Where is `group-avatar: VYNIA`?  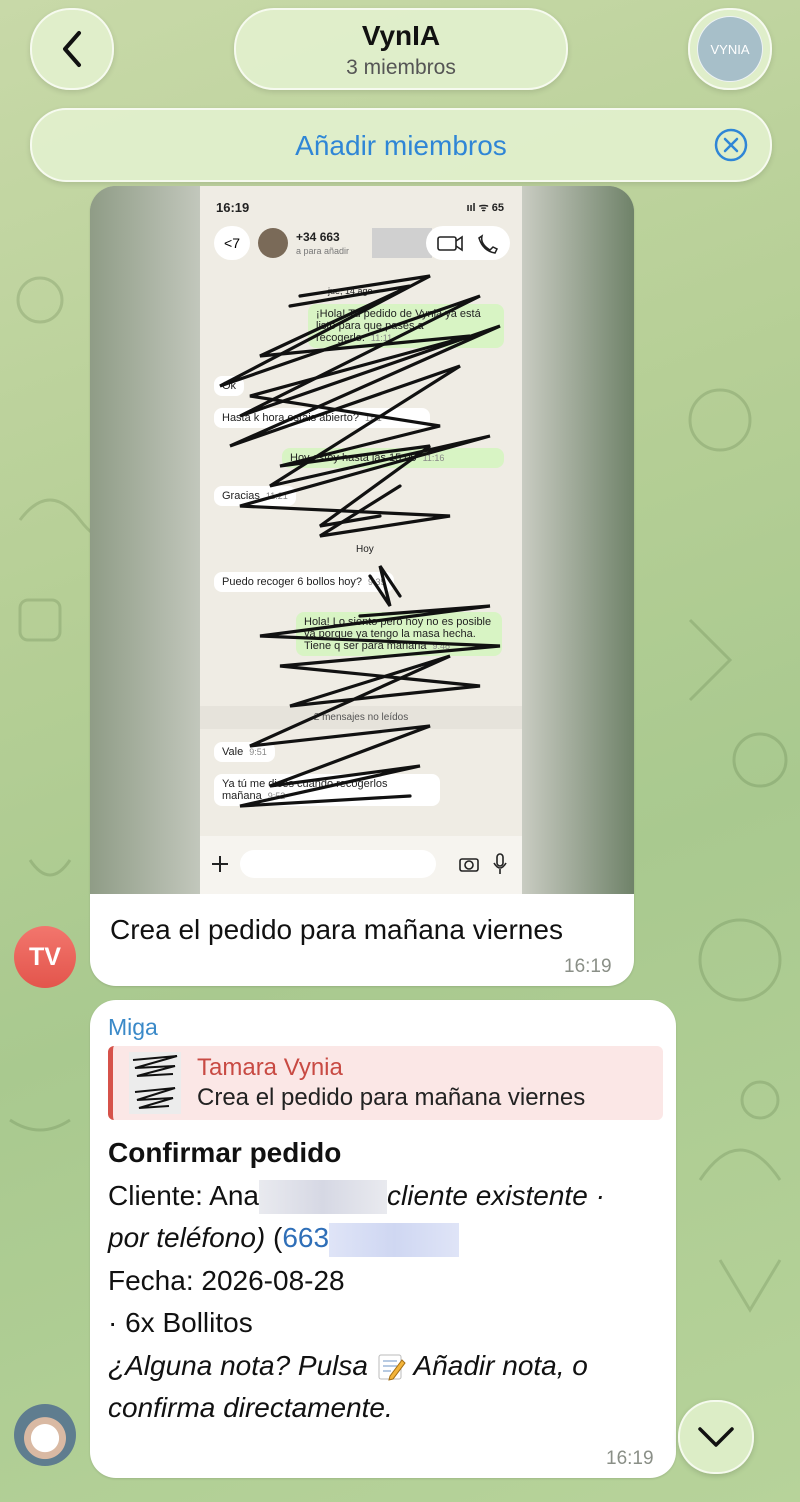
group-avatar: VYNIA is located at coordinates (730, 49).